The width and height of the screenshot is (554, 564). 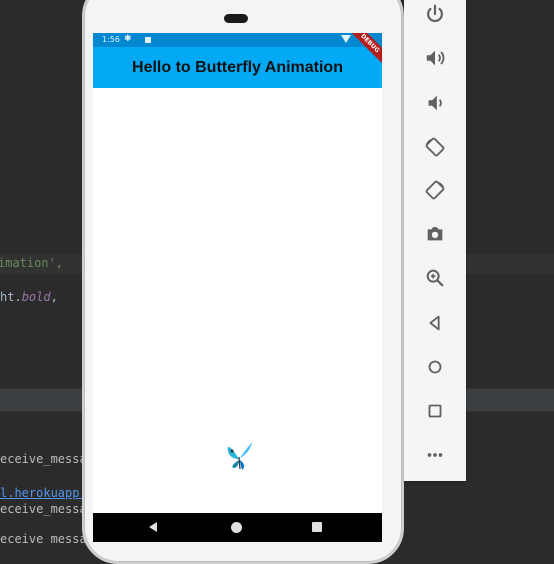 I want to click on nav-back-button, so click(x=153, y=527).